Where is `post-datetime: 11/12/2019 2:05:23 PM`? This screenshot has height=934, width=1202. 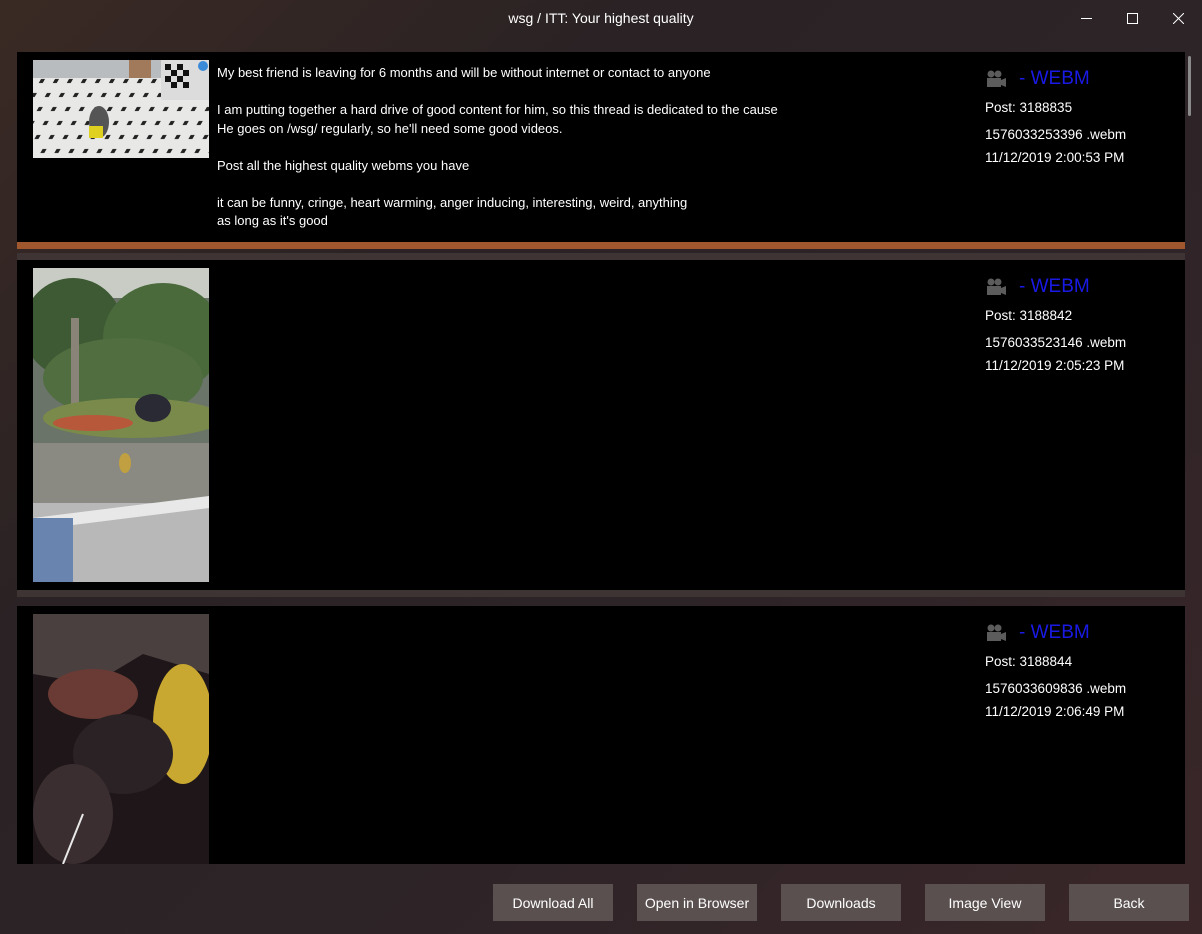
post-datetime: 11/12/2019 2:05:23 PM is located at coordinates (1055, 365).